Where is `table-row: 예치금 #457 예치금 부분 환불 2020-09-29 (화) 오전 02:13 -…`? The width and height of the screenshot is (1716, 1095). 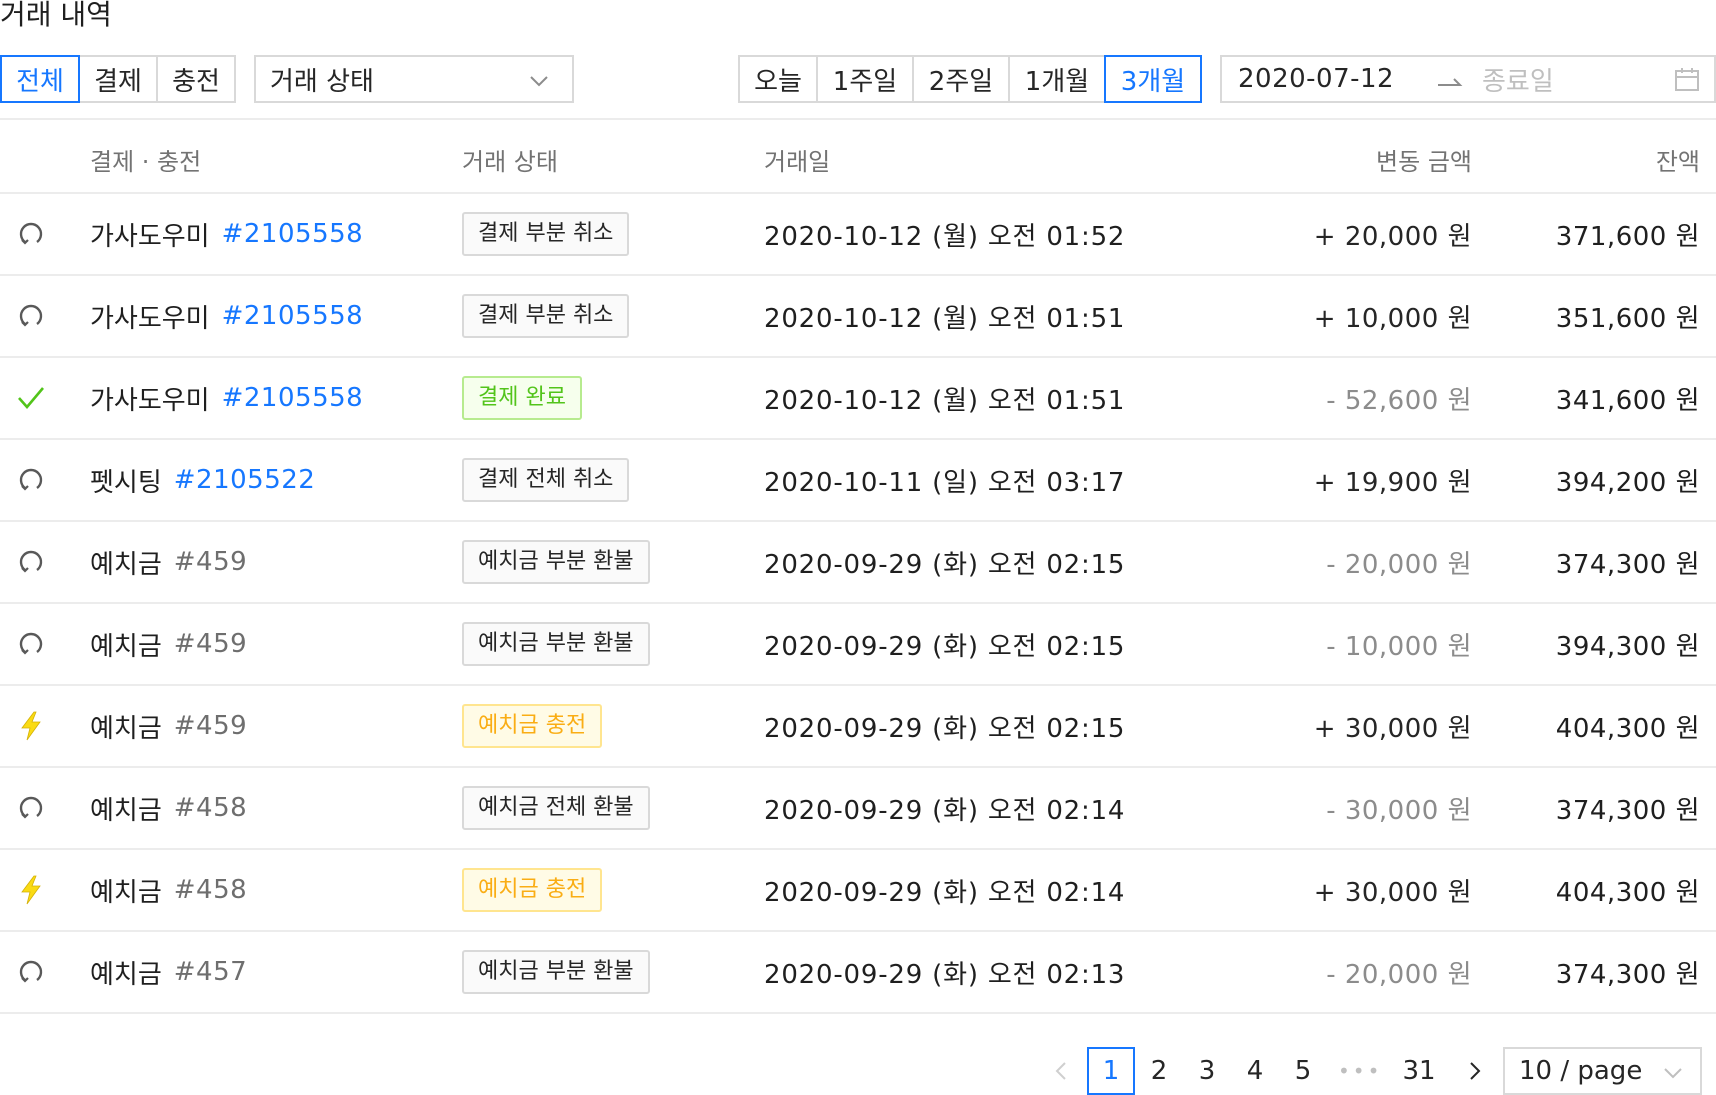 table-row: 예치금 #457 예치금 부분 환불 2020-09-29 (화) 오전 02:13 -… is located at coordinates (858, 973).